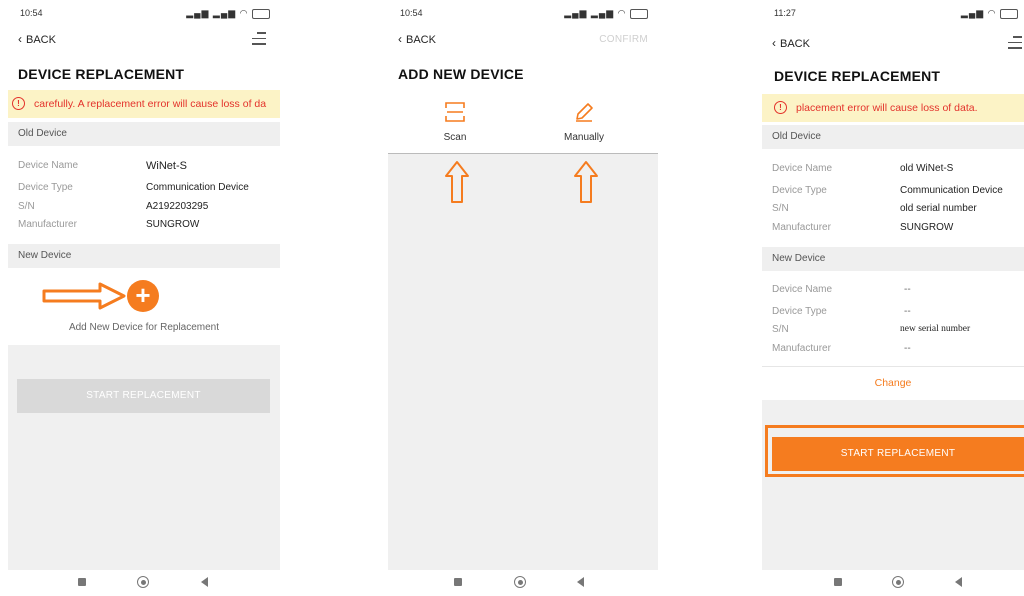  What do you see at coordinates (455, 112) in the screenshot?
I see `scan-icon` at bounding box center [455, 112].